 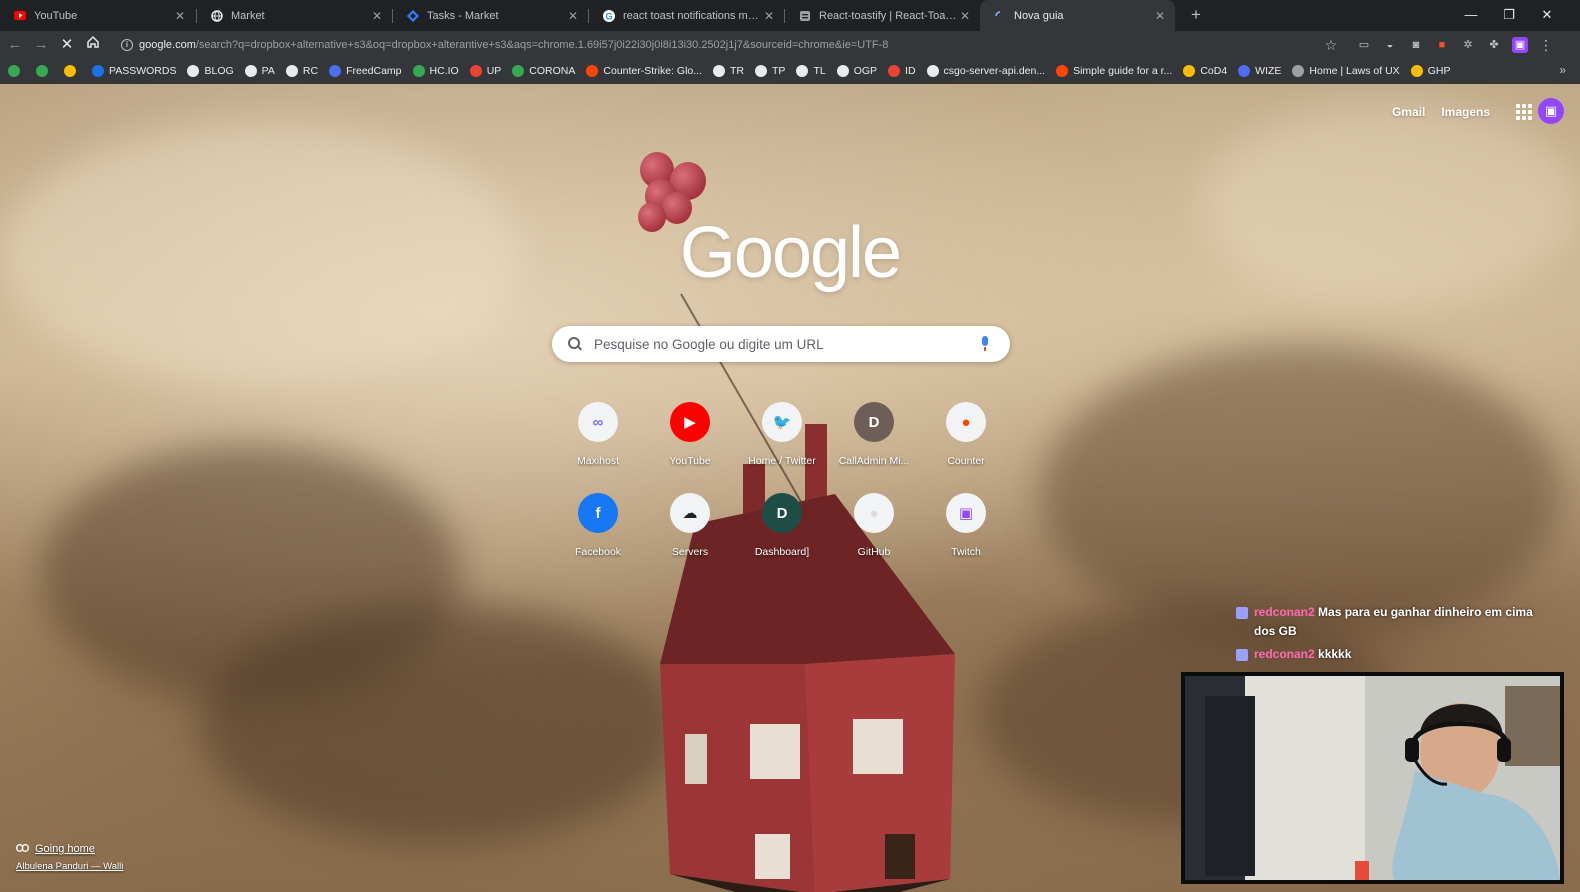 What do you see at coordinates (966, 434) in the screenshot?
I see `shortcut-tile: ● Counter` at bounding box center [966, 434].